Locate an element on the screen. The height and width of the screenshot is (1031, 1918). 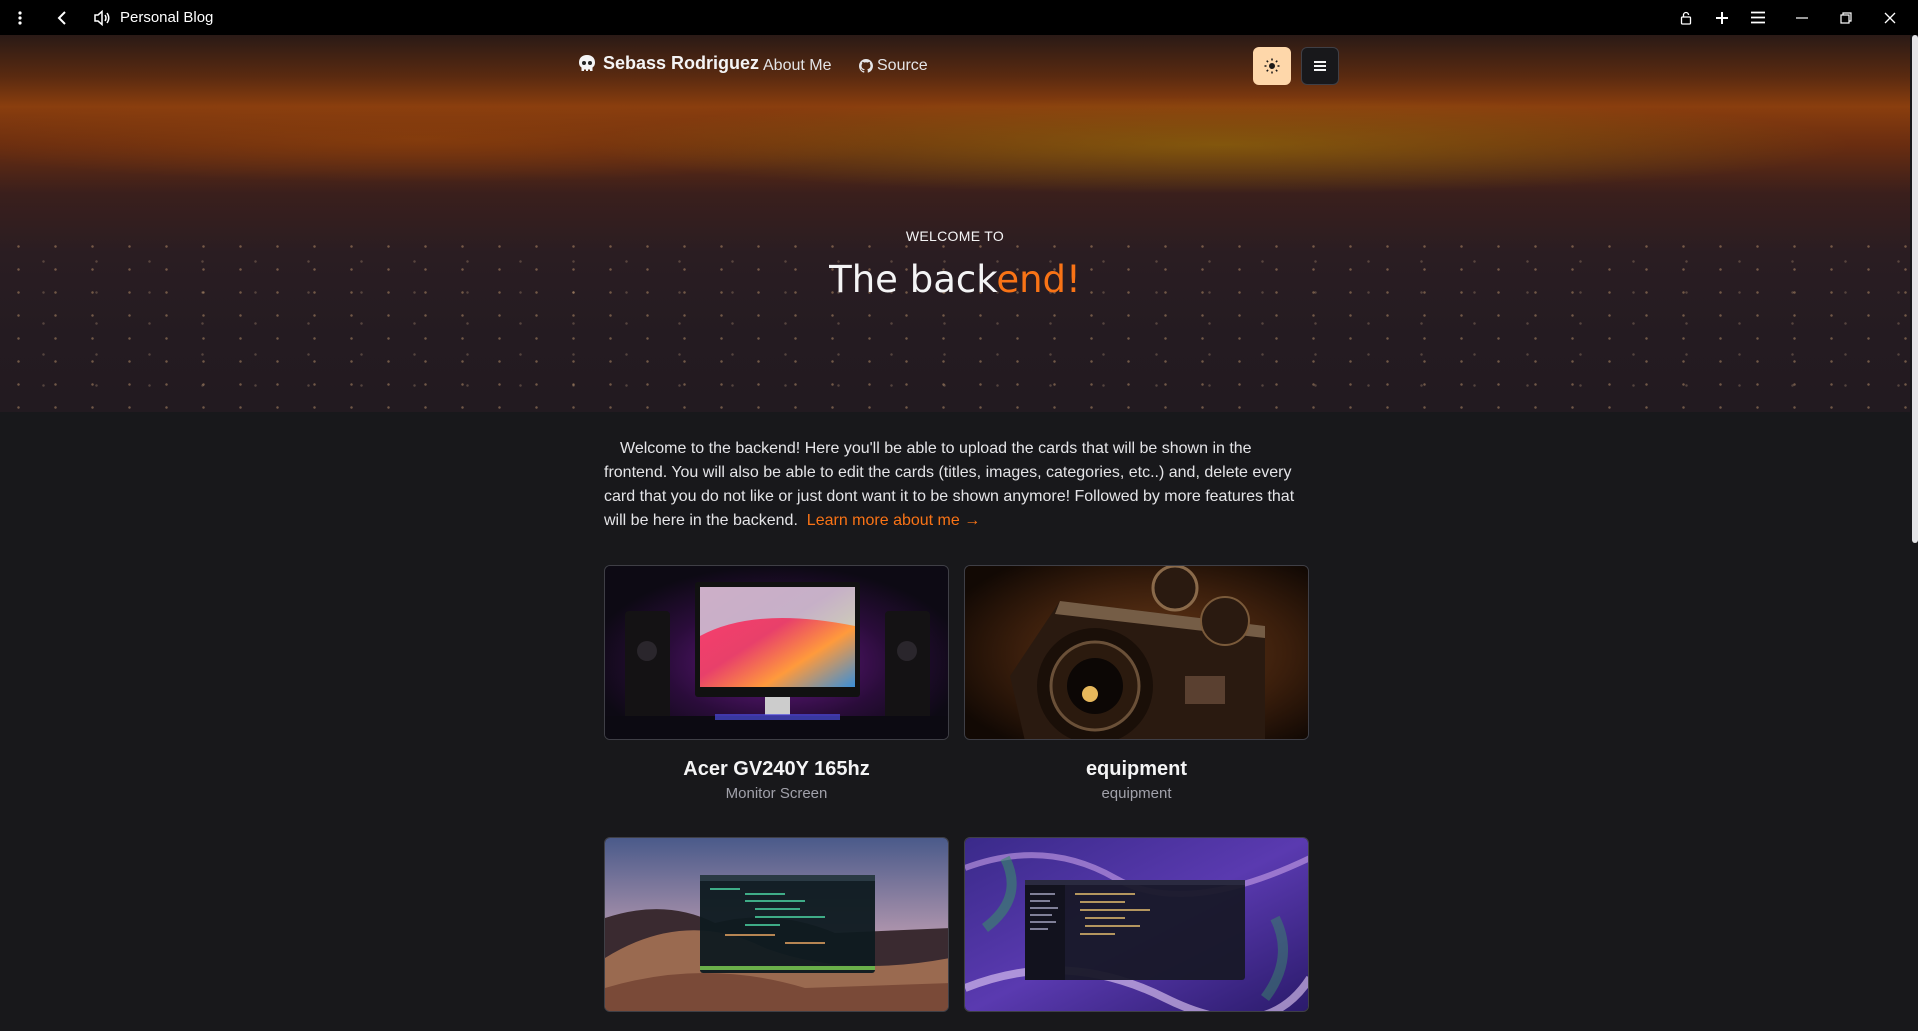
nav-source-link: Source is located at coordinates (893, 66).